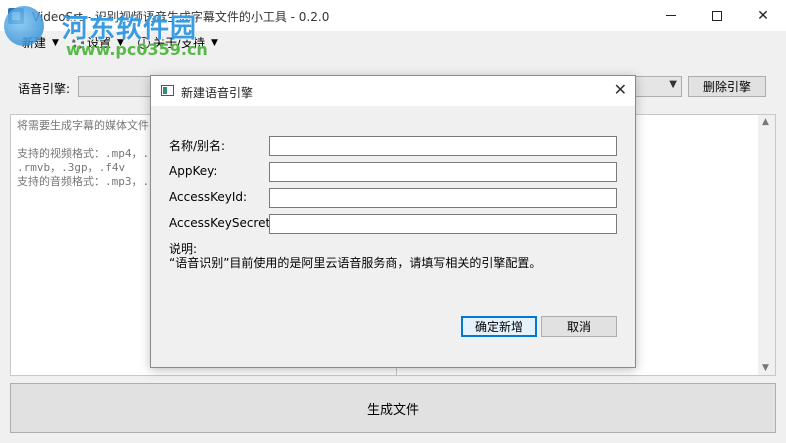 Image resolution: width=786 pixels, height=443 pixels. Describe the element at coordinates (443, 172) in the screenshot. I see `appkey-input` at that location.